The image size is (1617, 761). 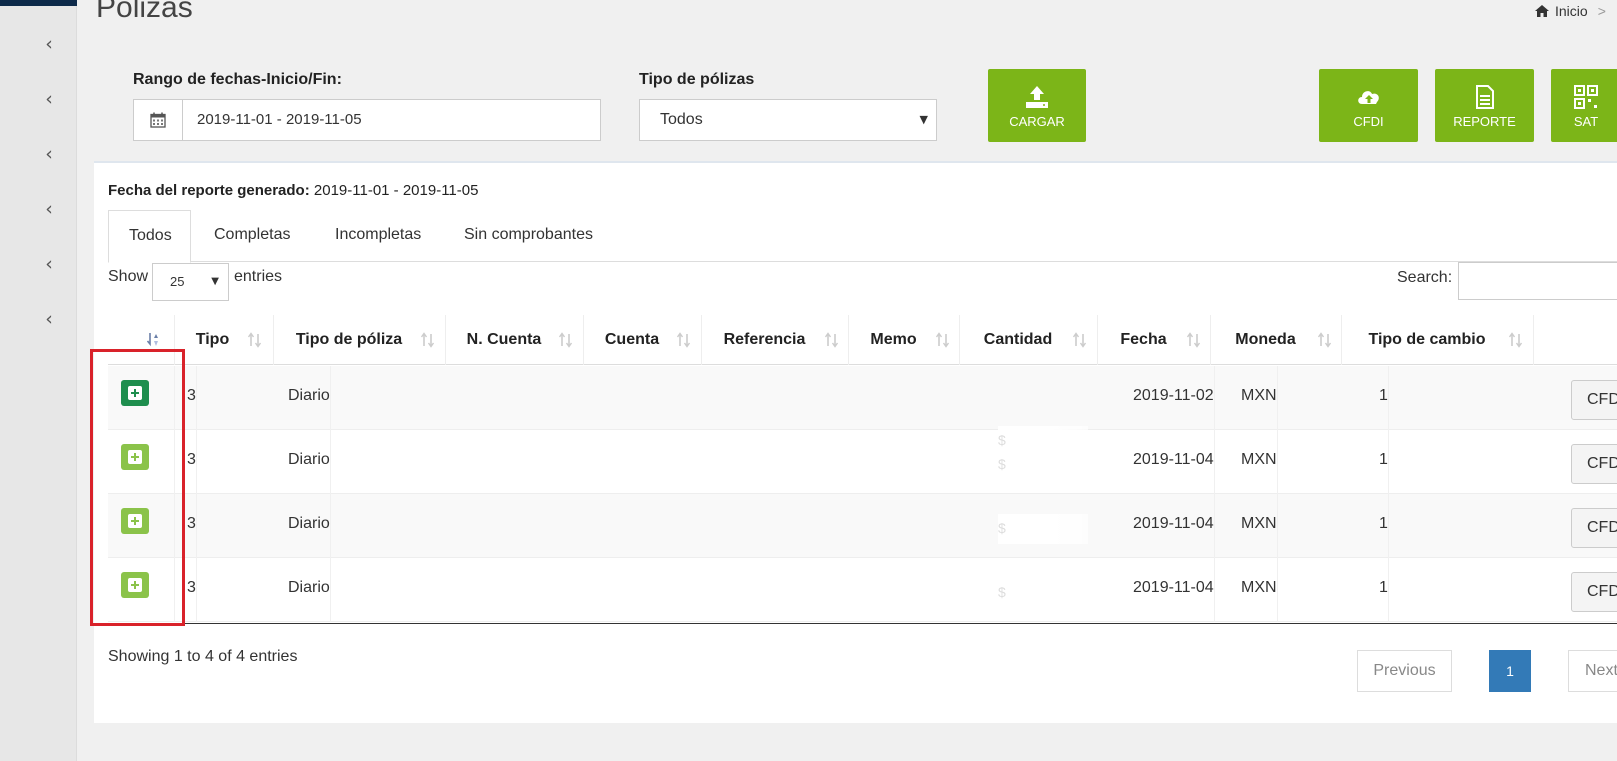 What do you see at coordinates (1404, 671) in the screenshot?
I see `previous-page-button: Previous` at bounding box center [1404, 671].